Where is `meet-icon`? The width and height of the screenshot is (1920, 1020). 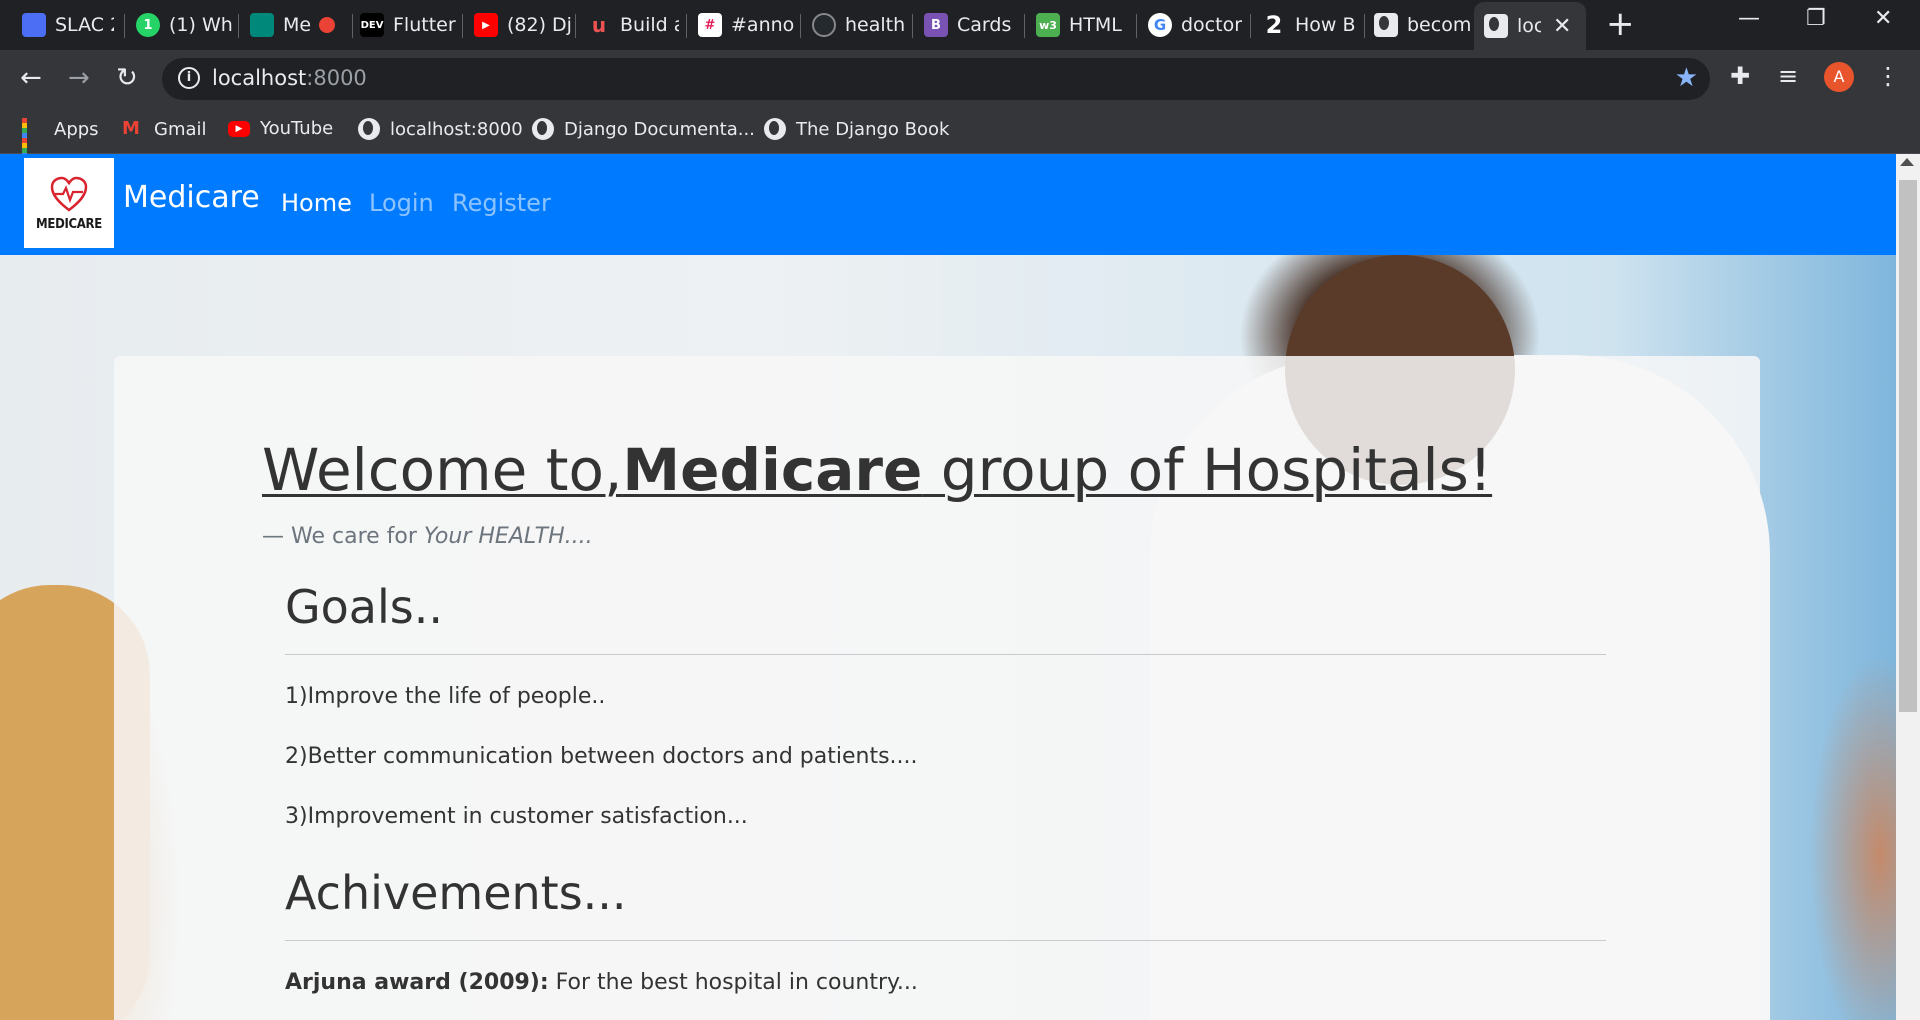
meet-icon is located at coordinates (262, 25).